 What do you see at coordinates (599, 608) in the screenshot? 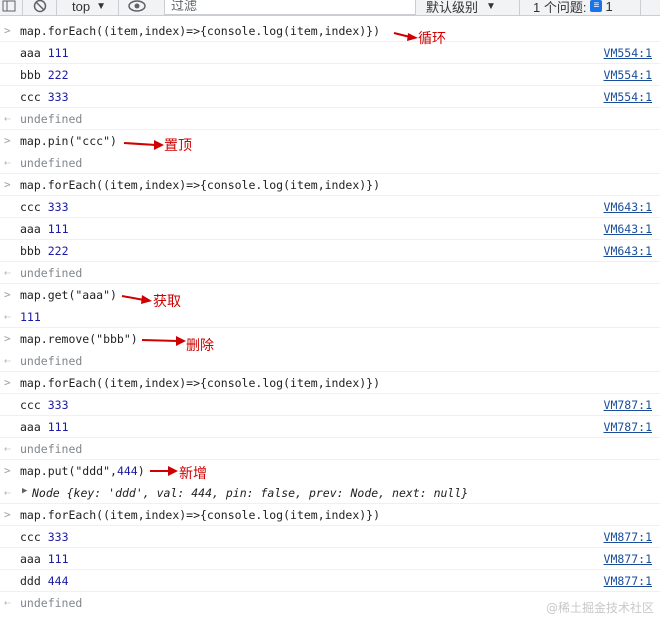
I see `watermark: @稀土掘金技术社区` at bounding box center [599, 608].